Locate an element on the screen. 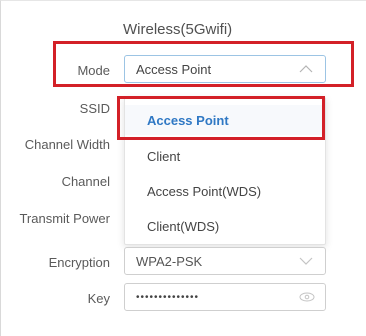  key-label: Key is located at coordinates (98, 298).